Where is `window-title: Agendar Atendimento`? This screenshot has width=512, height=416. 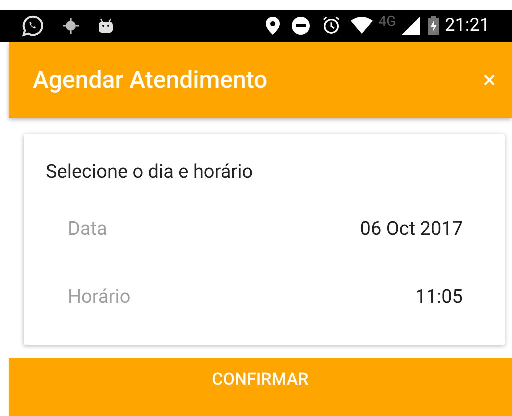 window-title: Agendar Atendimento is located at coordinates (151, 80).